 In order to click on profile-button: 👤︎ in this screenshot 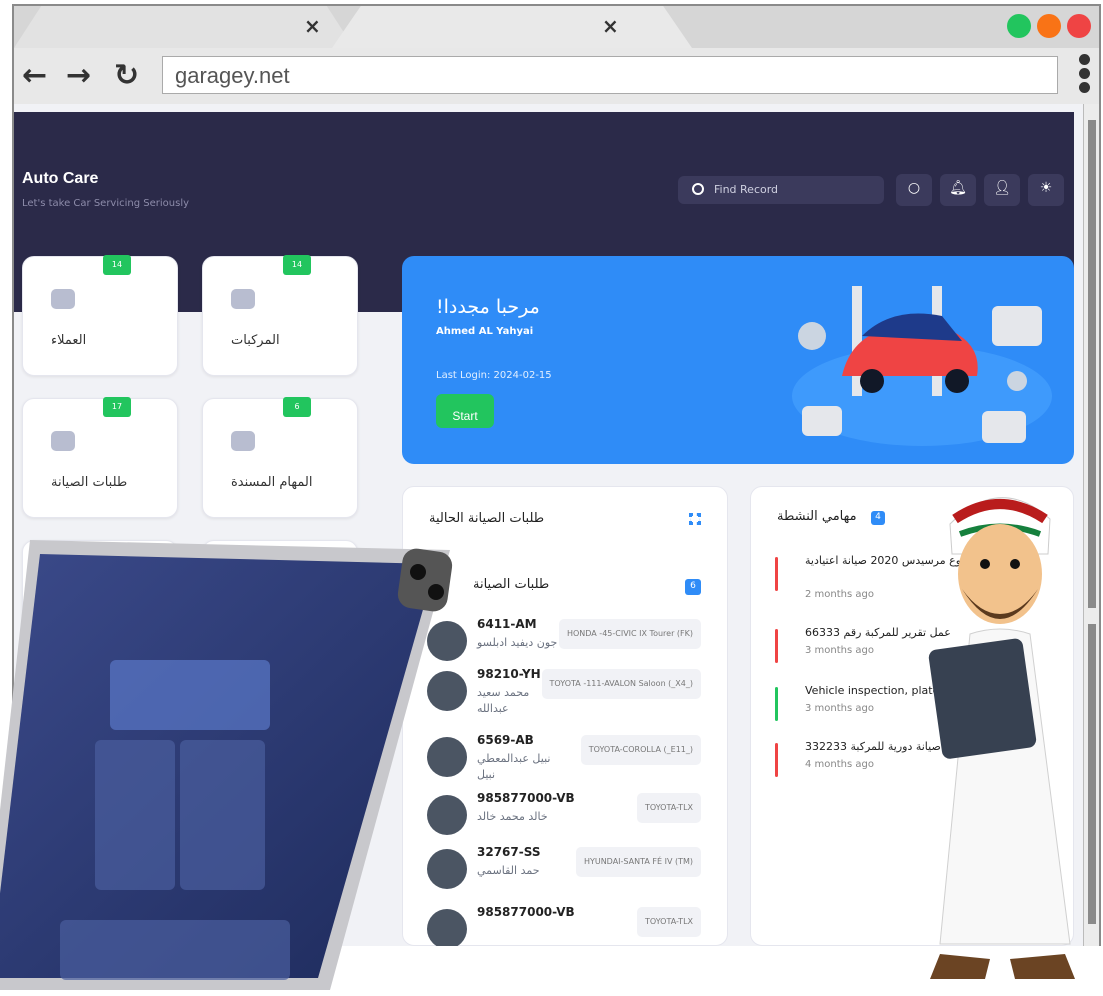, I will do `click(1002, 190)`.